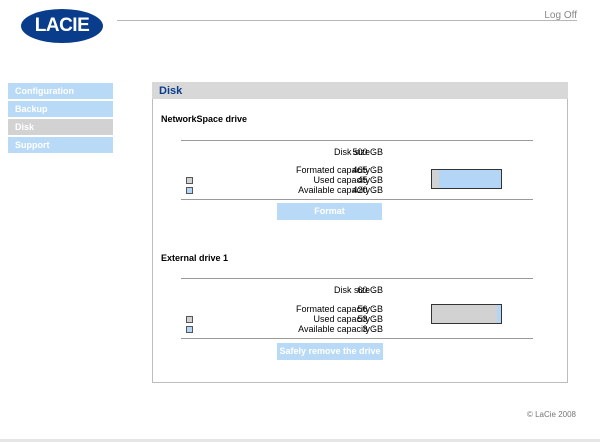 The height and width of the screenshot is (442, 600). I want to click on panel-title: Disk, so click(360, 90).